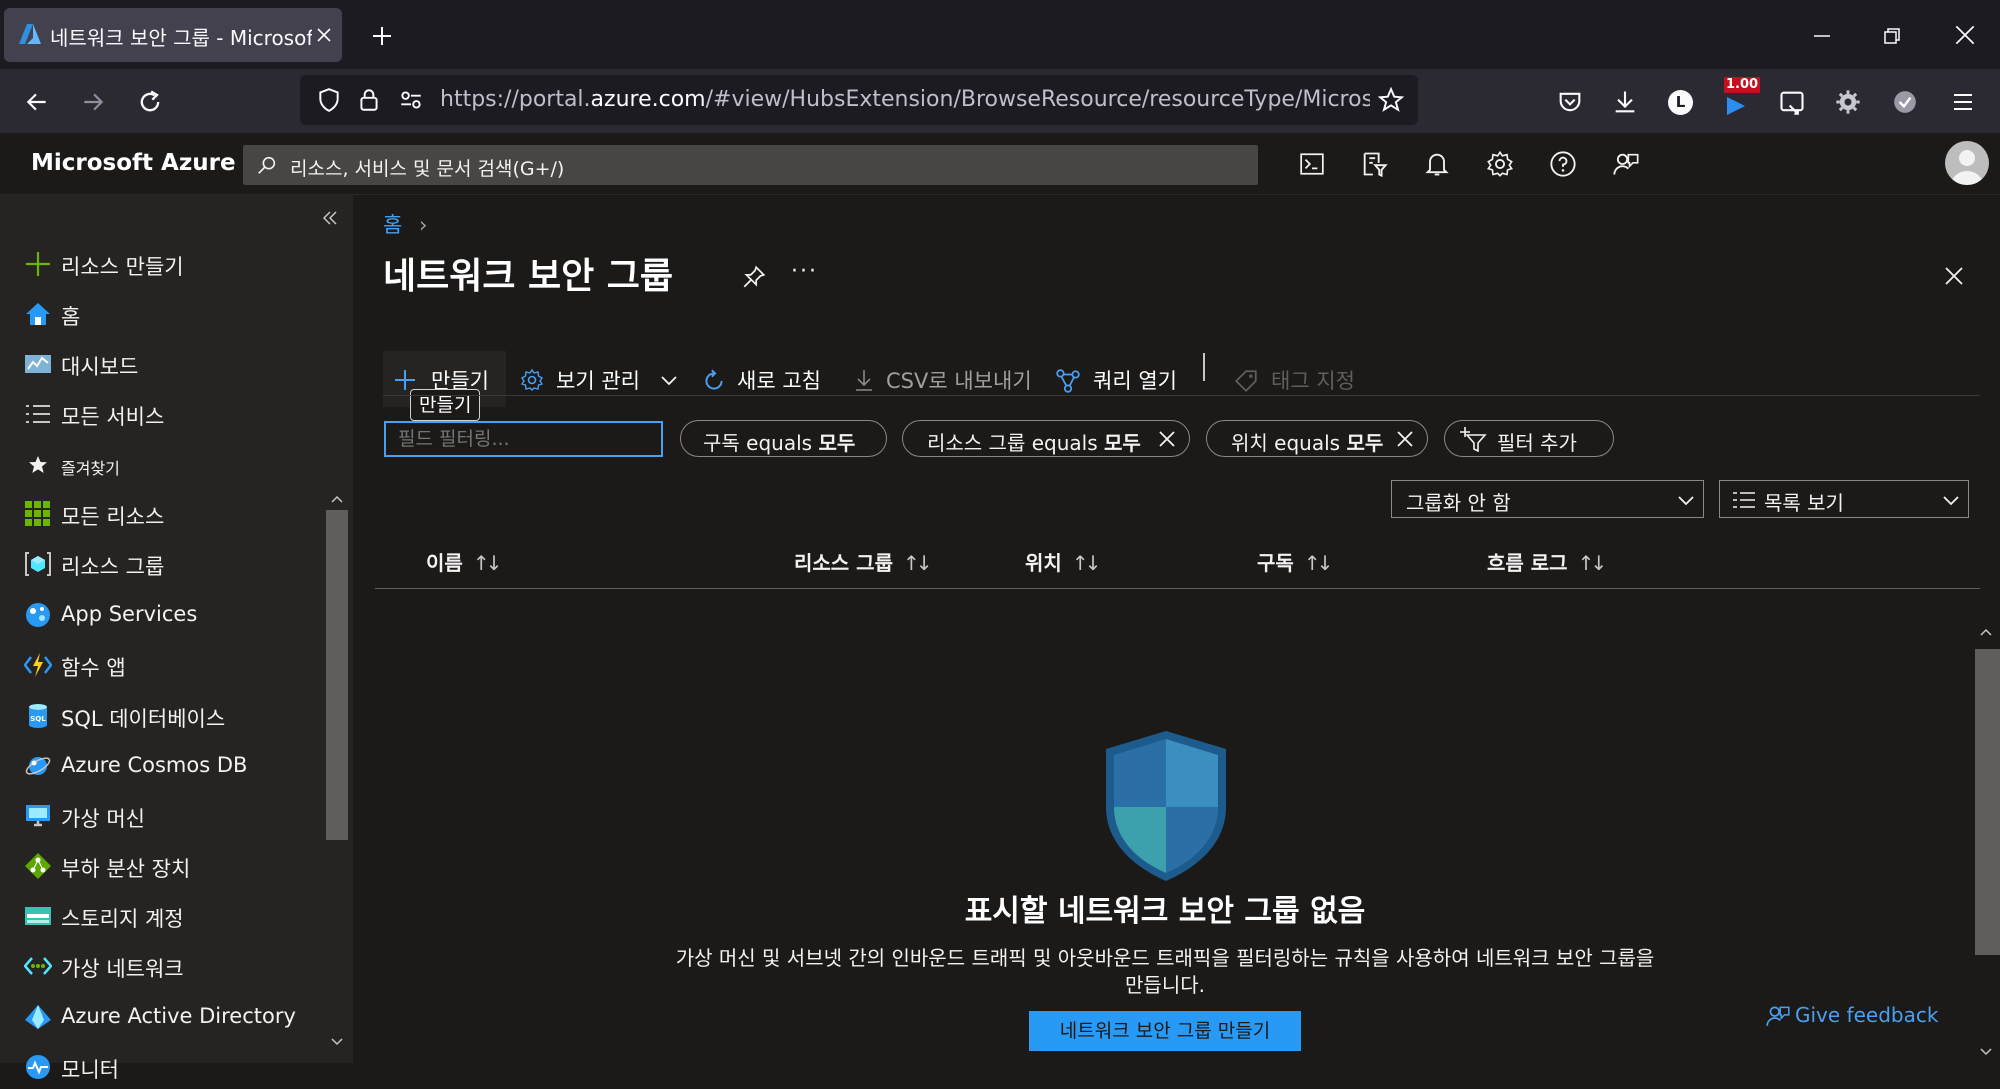 This screenshot has width=2000, height=1089. What do you see at coordinates (324, 35) in the screenshot?
I see `tab-close-icon` at bounding box center [324, 35].